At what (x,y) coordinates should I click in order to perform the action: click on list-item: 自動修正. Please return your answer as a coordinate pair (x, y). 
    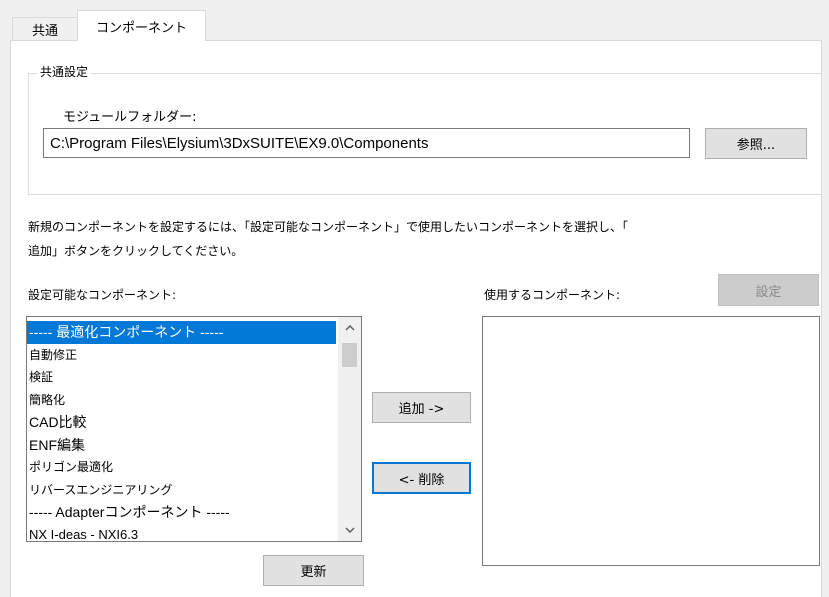
    Looking at the image, I should click on (181, 355).